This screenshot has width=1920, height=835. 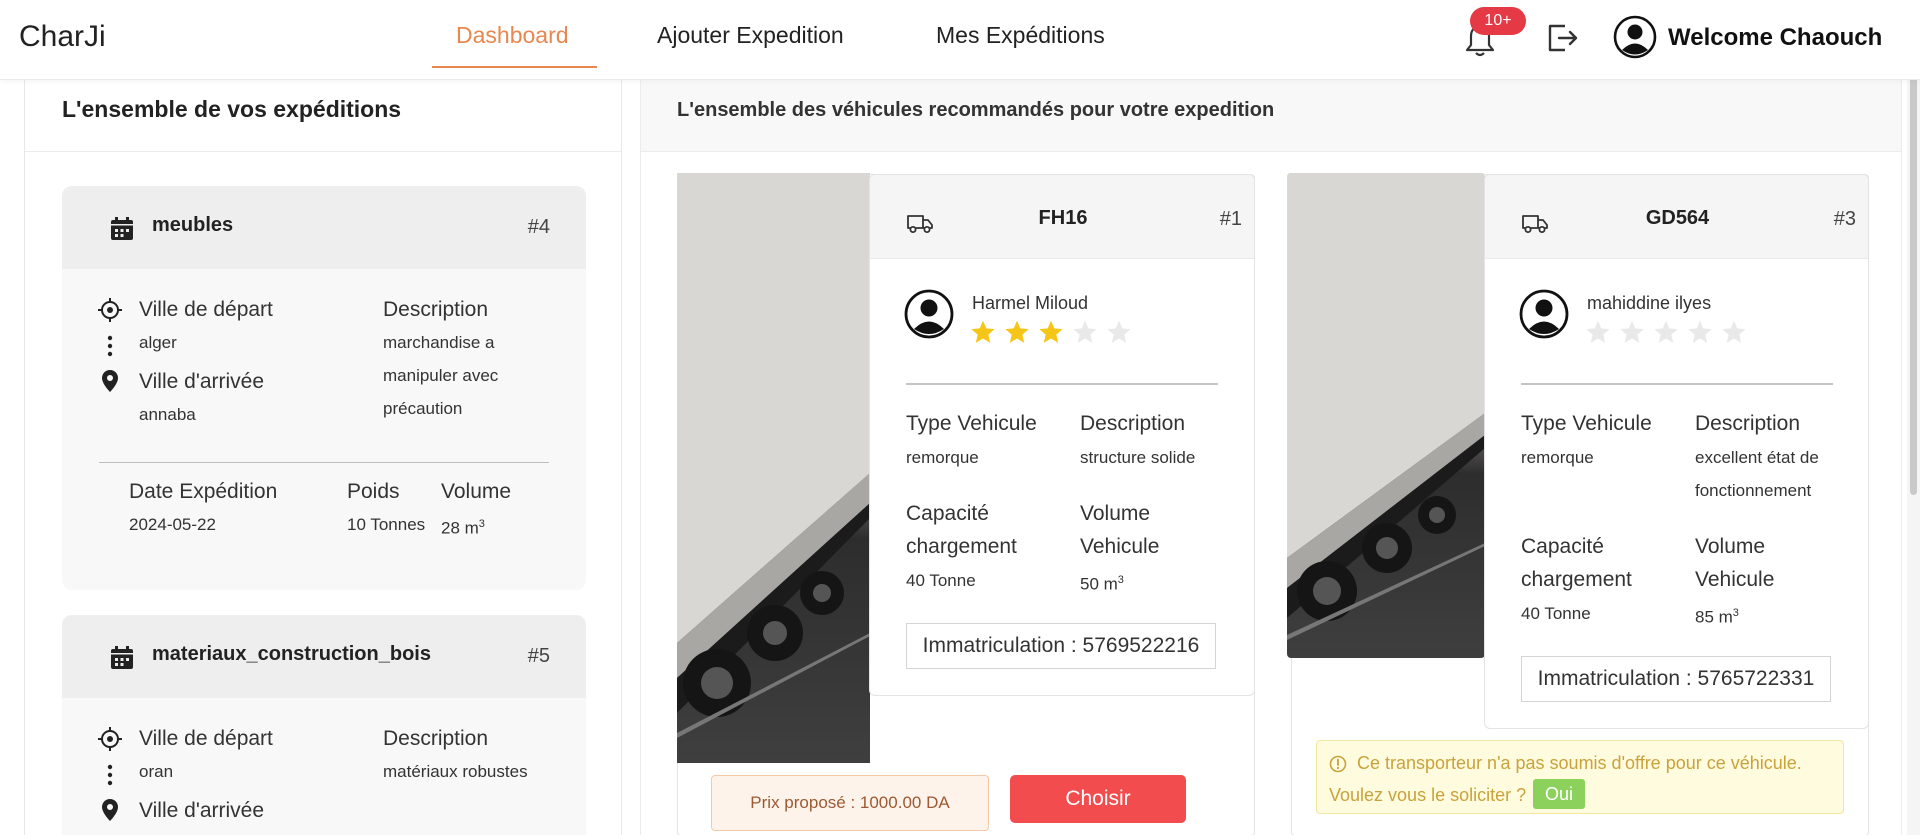 What do you see at coordinates (1063, 218) in the screenshot?
I see `vehicle-name: FH16` at bounding box center [1063, 218].